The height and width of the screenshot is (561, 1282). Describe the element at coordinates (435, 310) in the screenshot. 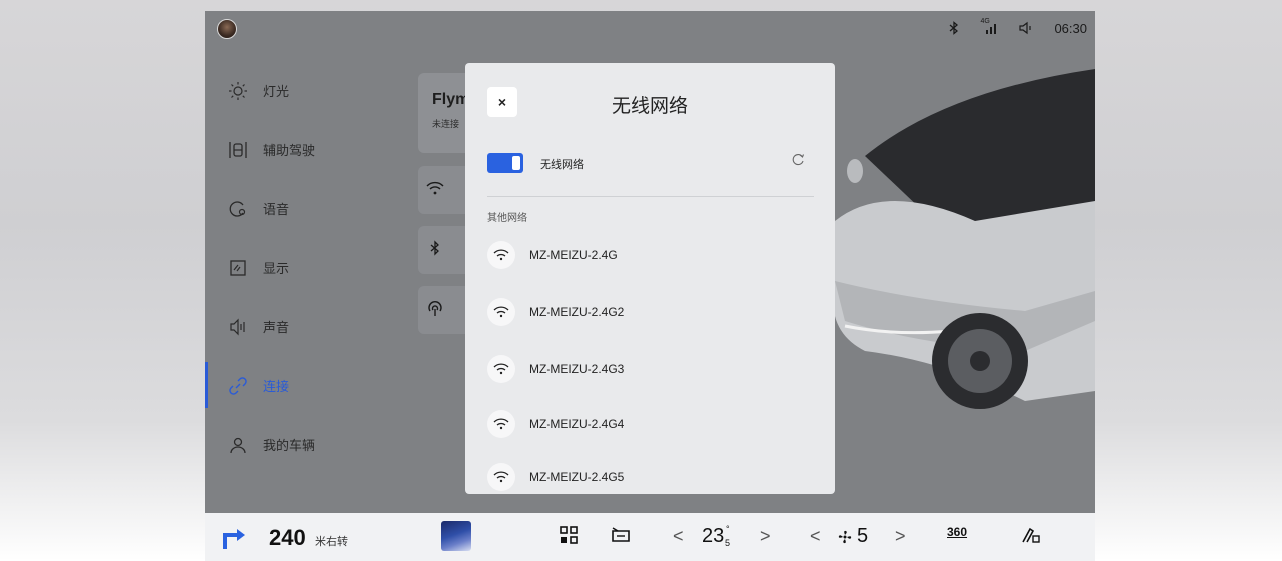

I see `hotspot-tile-icon` at that location.